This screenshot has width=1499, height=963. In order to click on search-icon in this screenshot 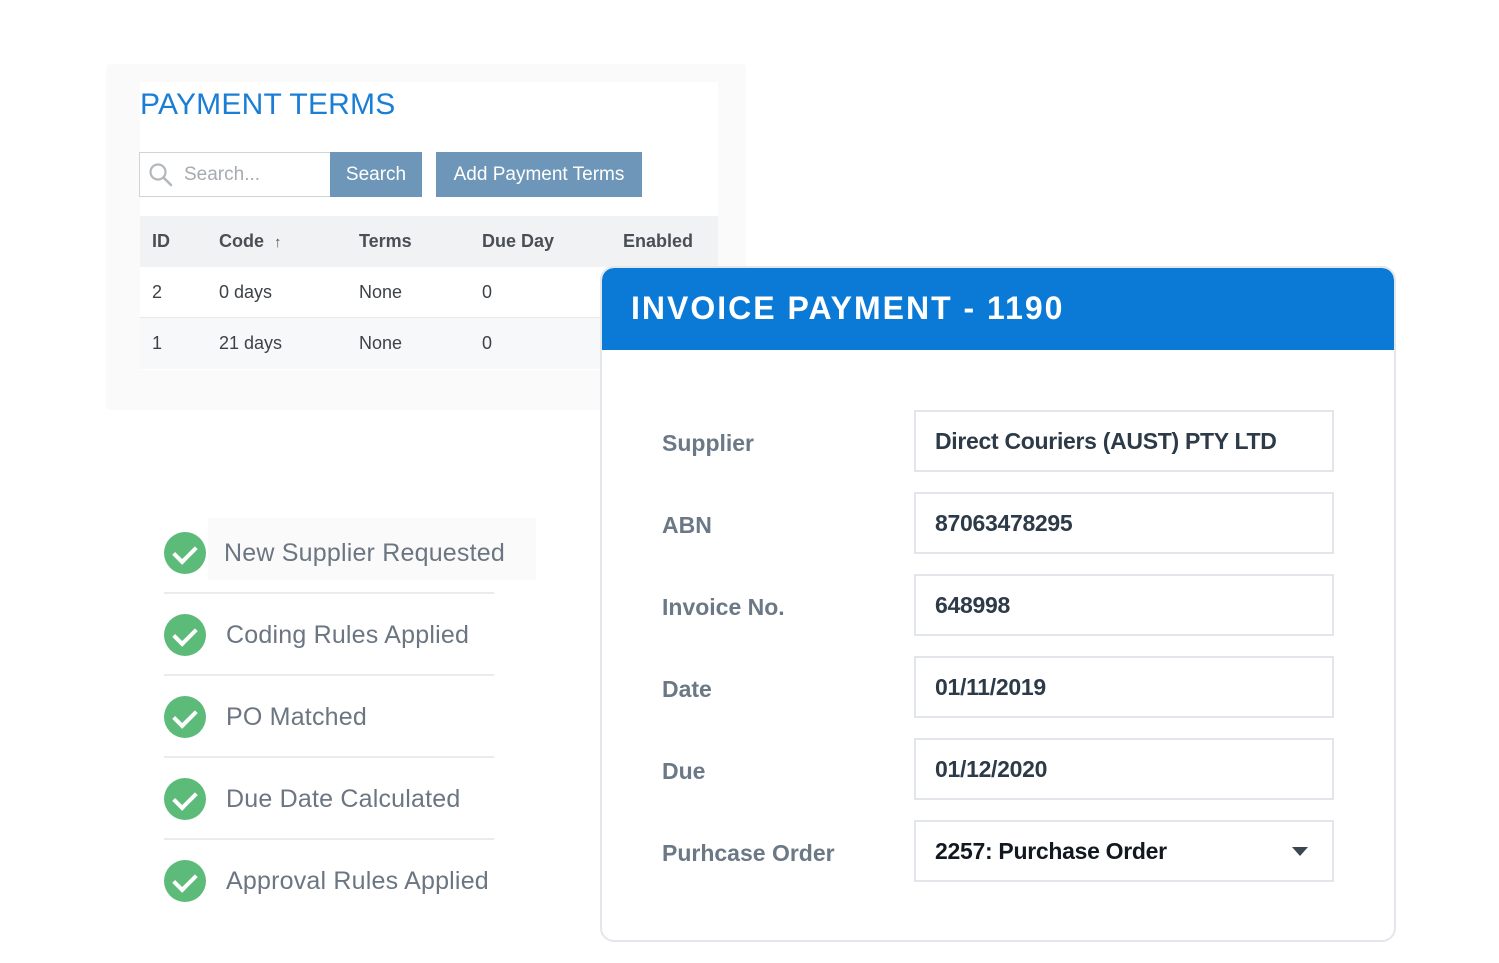, I will do `click(161, 175)`.